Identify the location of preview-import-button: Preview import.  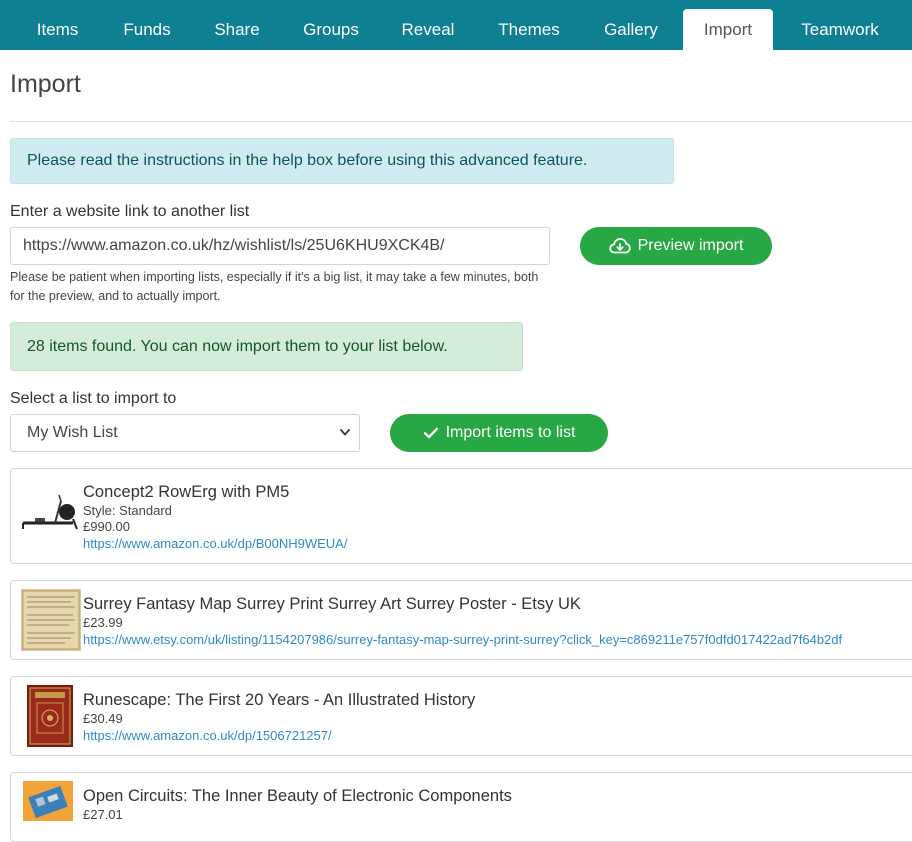
(676, 246).